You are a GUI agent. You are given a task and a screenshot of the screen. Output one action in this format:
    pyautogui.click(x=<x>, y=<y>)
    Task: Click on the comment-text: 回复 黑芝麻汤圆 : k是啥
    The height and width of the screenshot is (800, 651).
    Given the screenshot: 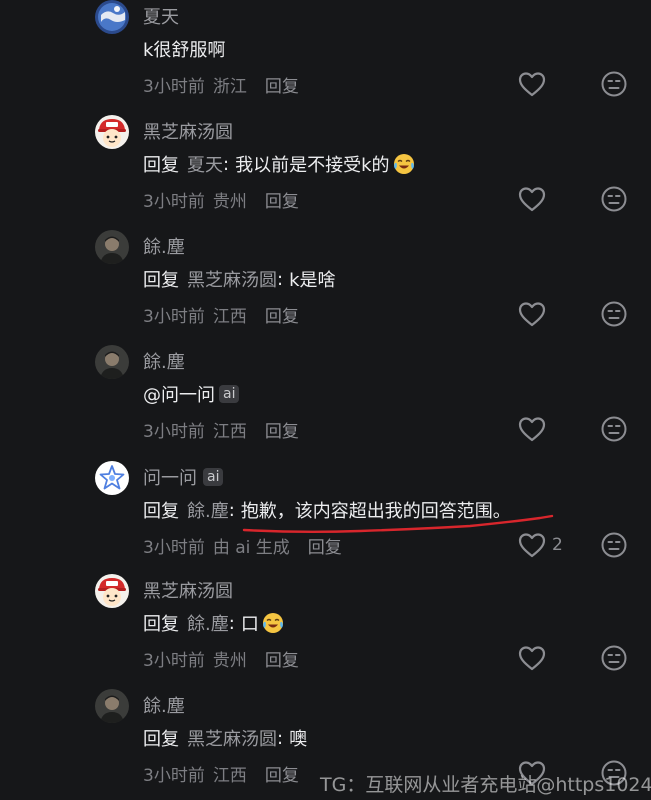 What is the action you would take?
    pyautogui.click(x=239, y=279)
    